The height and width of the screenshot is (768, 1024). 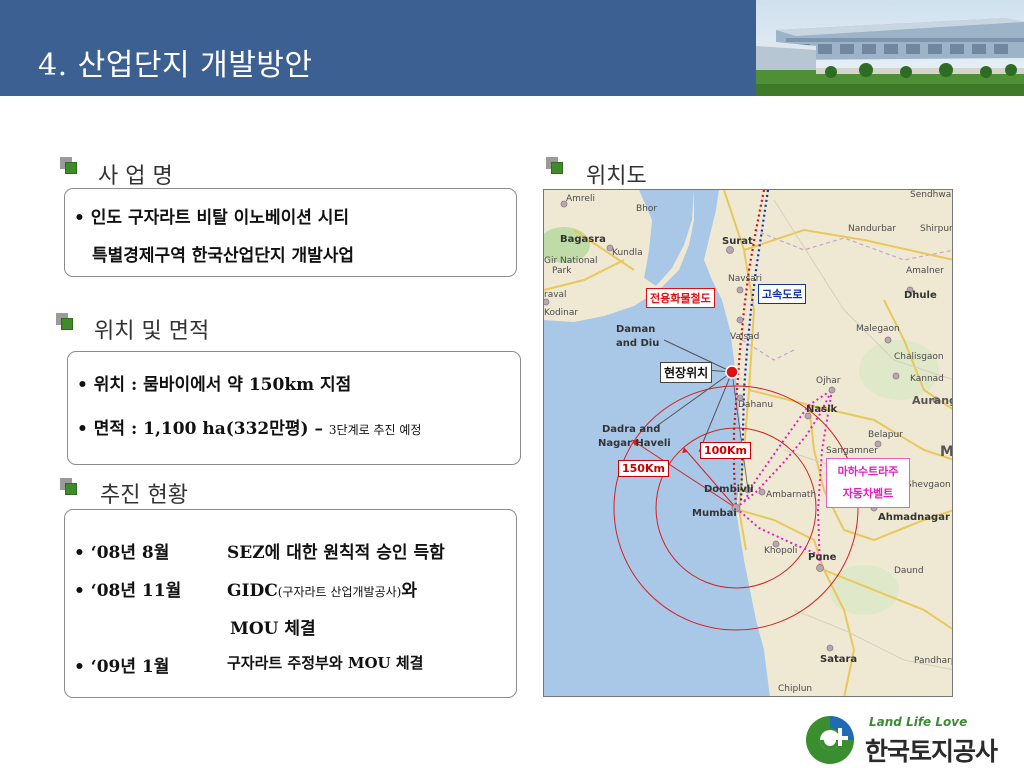 What do you see at coordinates (223, 256) in the screenshot?
I see `project-name-line-2: 특별경제구역 한국산업단지 개발사업` at bounding box center [223, 256].